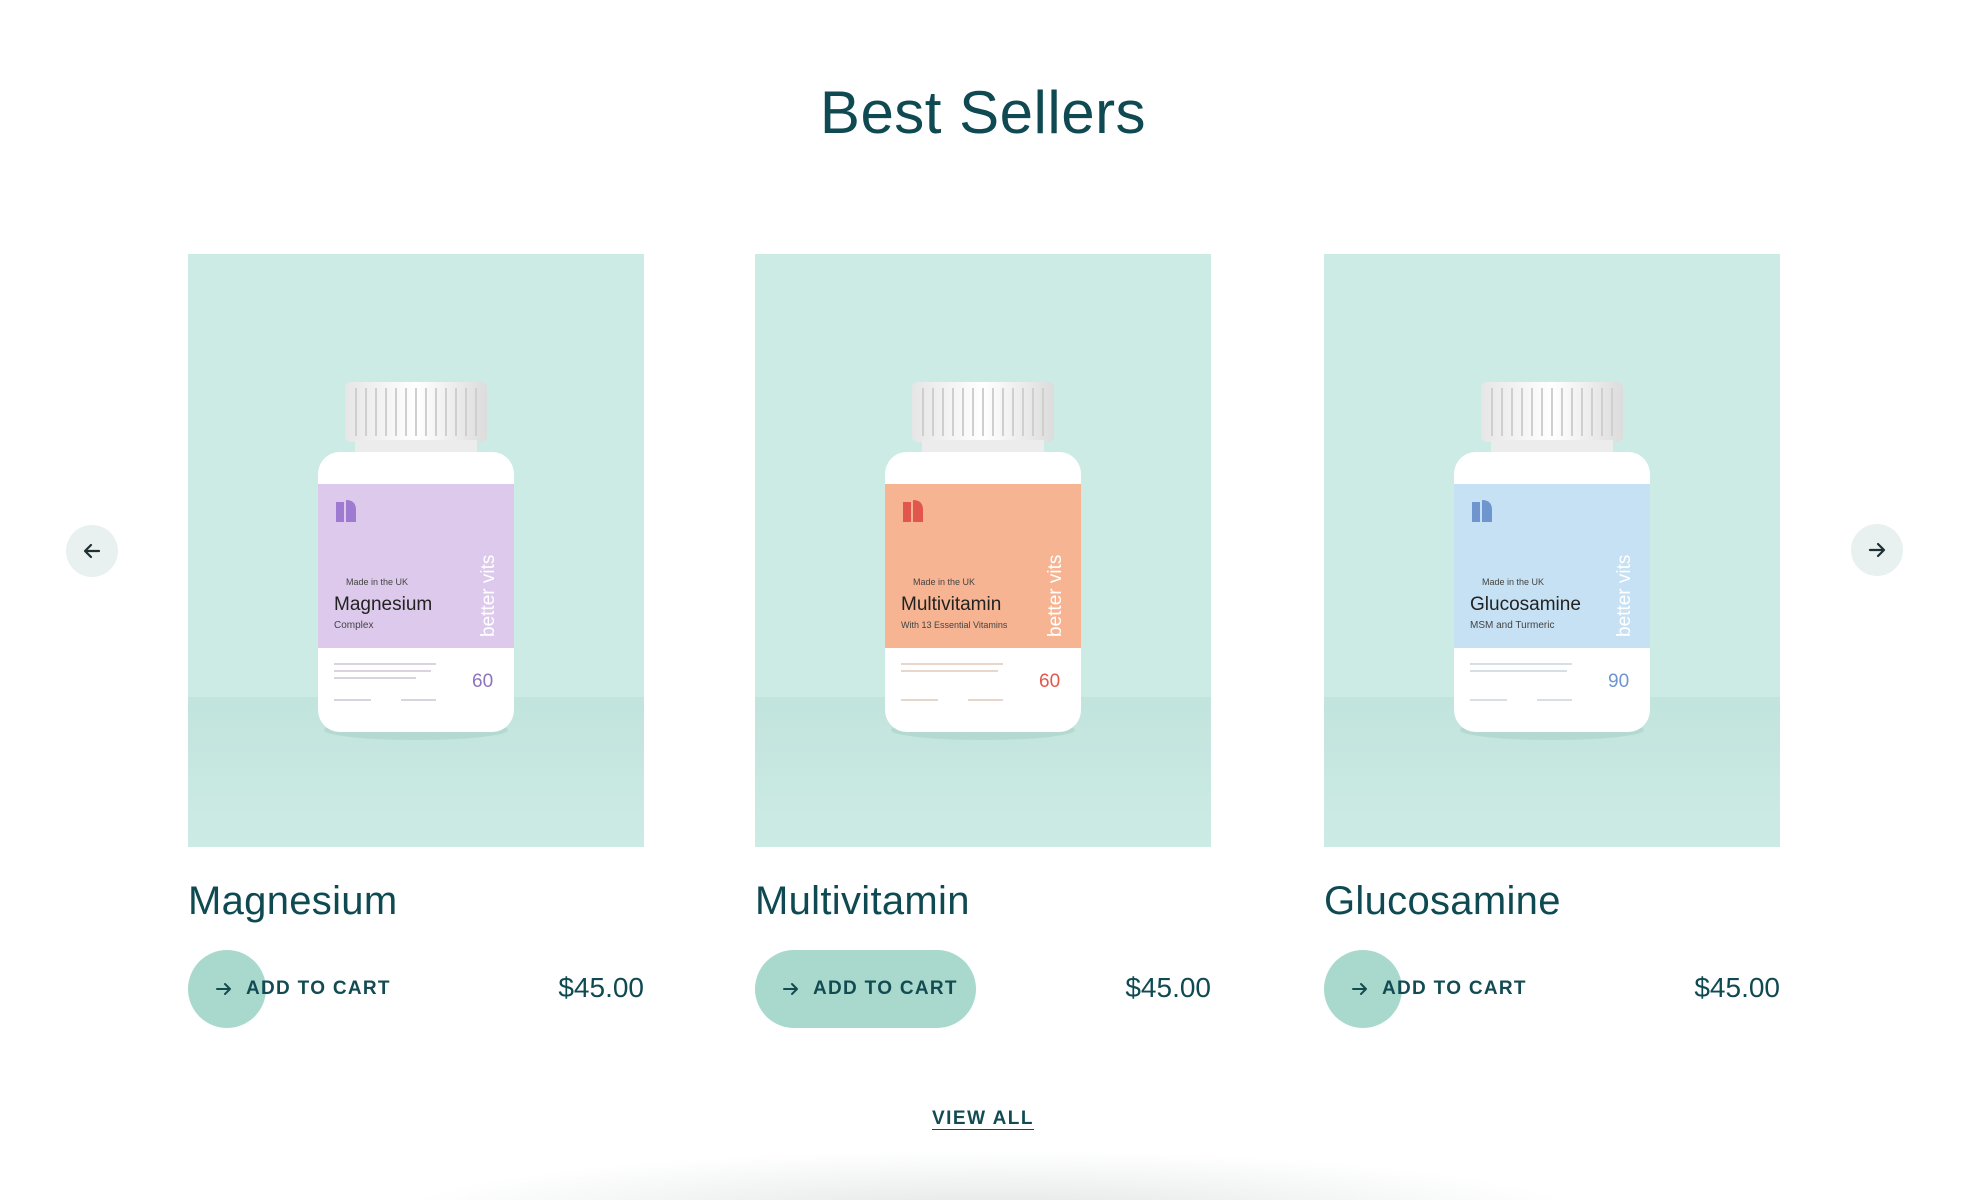 This screenshot has width=1966, height=1200. What do you see at coordinates (983, 112) in the screenshot?
I see `section-title: Best Sellers` at bounding box center [983, 112].